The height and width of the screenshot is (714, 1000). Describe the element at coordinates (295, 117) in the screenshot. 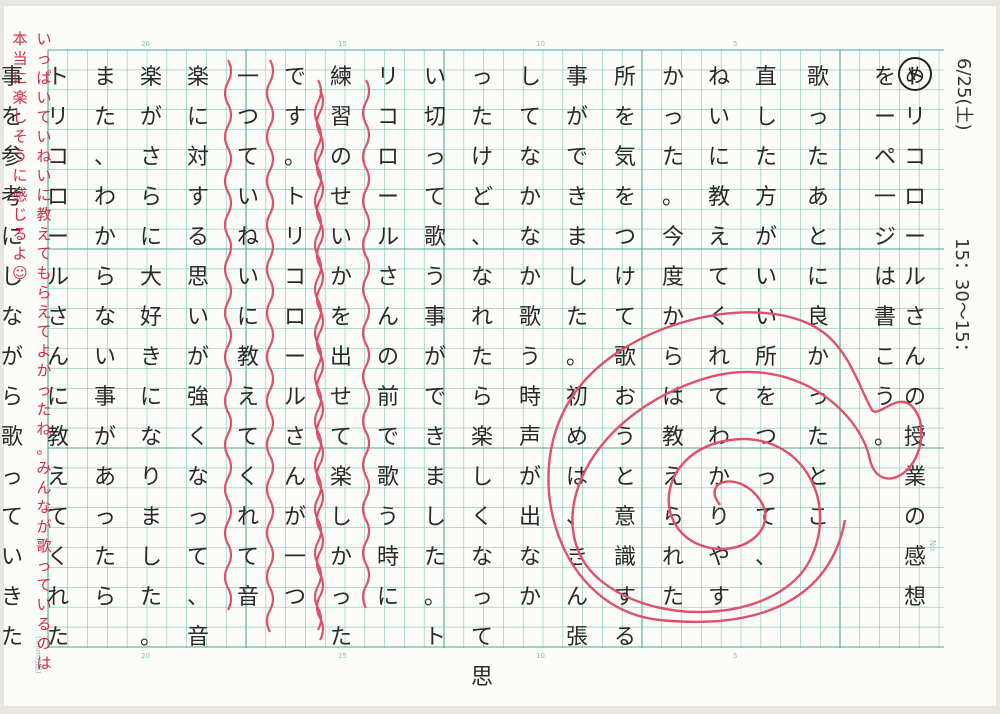

I see `essay-char: す` at that location.